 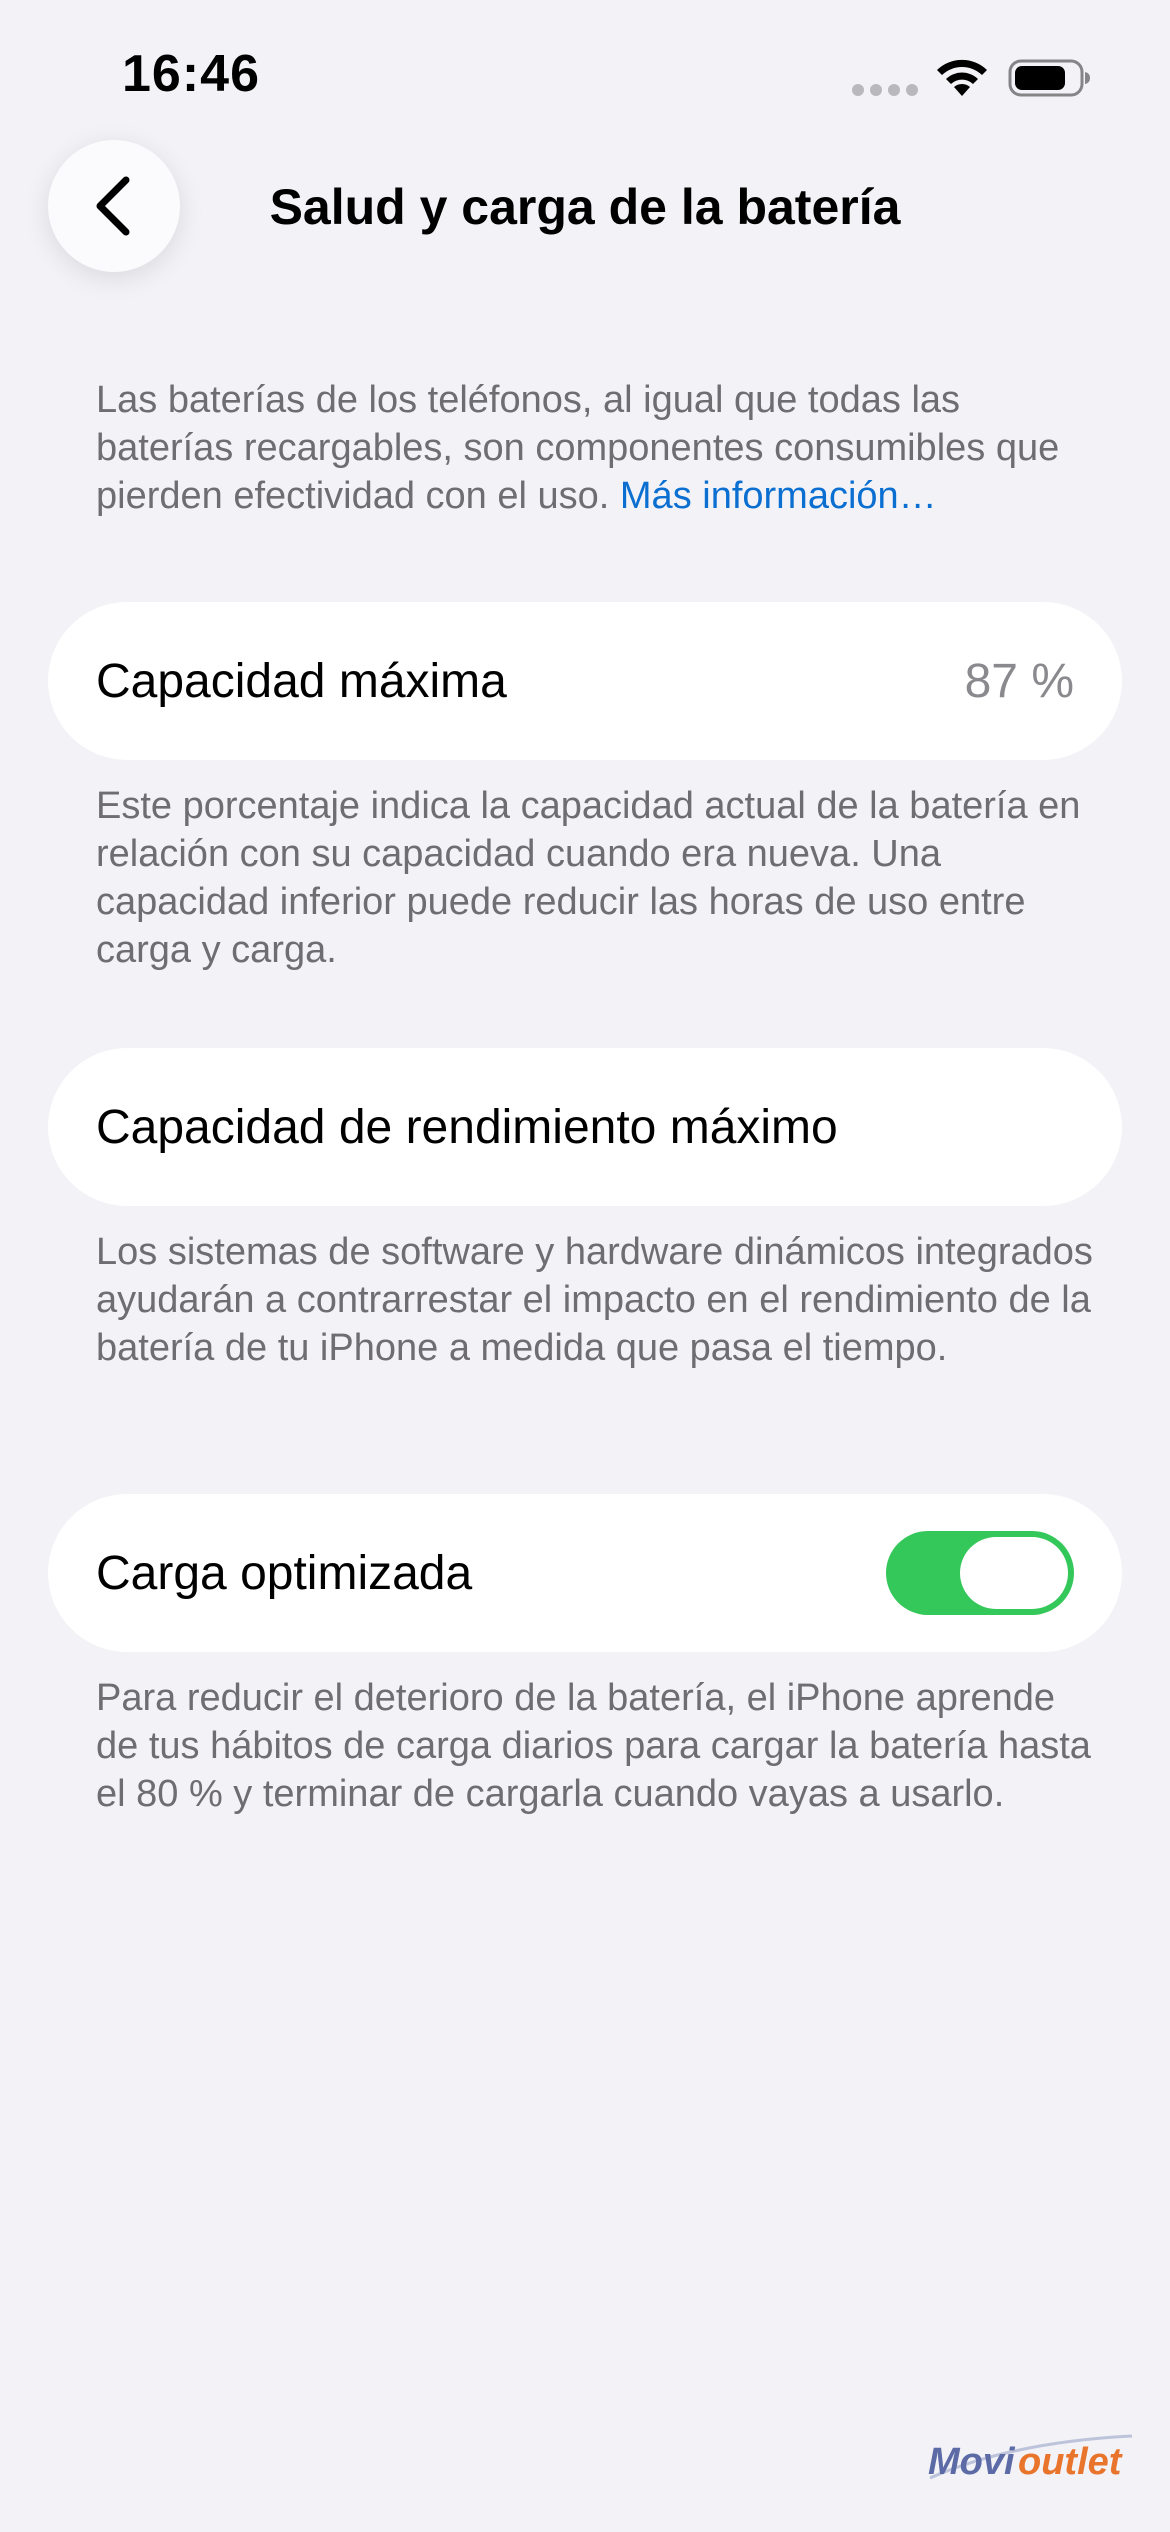 I want to click on optimized-charging-toggle, so click(x=980, y=1573).